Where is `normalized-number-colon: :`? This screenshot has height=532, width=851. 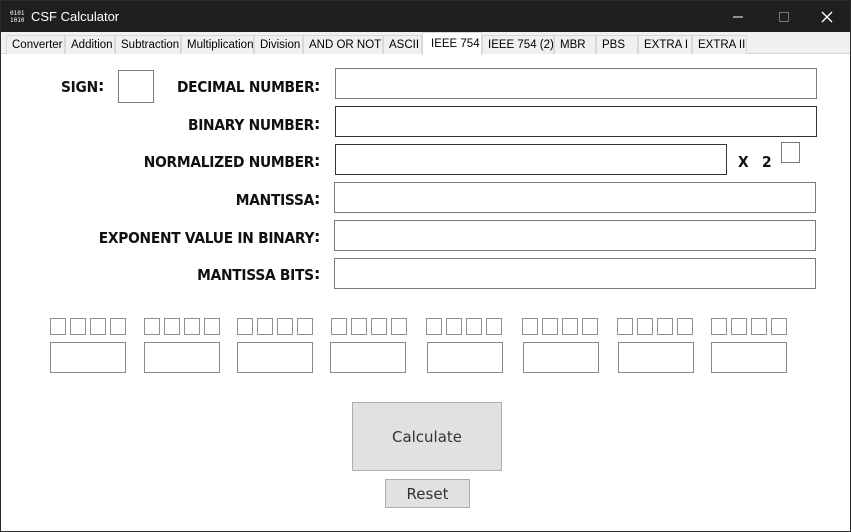
normalized-number-colon: : is located at coordinates (317, 160).